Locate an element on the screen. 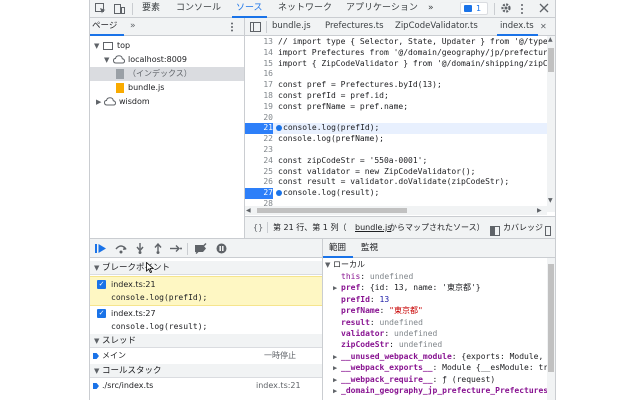 This screenshot has height=400, width=640. breakpoint-item: ✓ index.ts:27 console.log(result); is located at coordinates (206, 321).